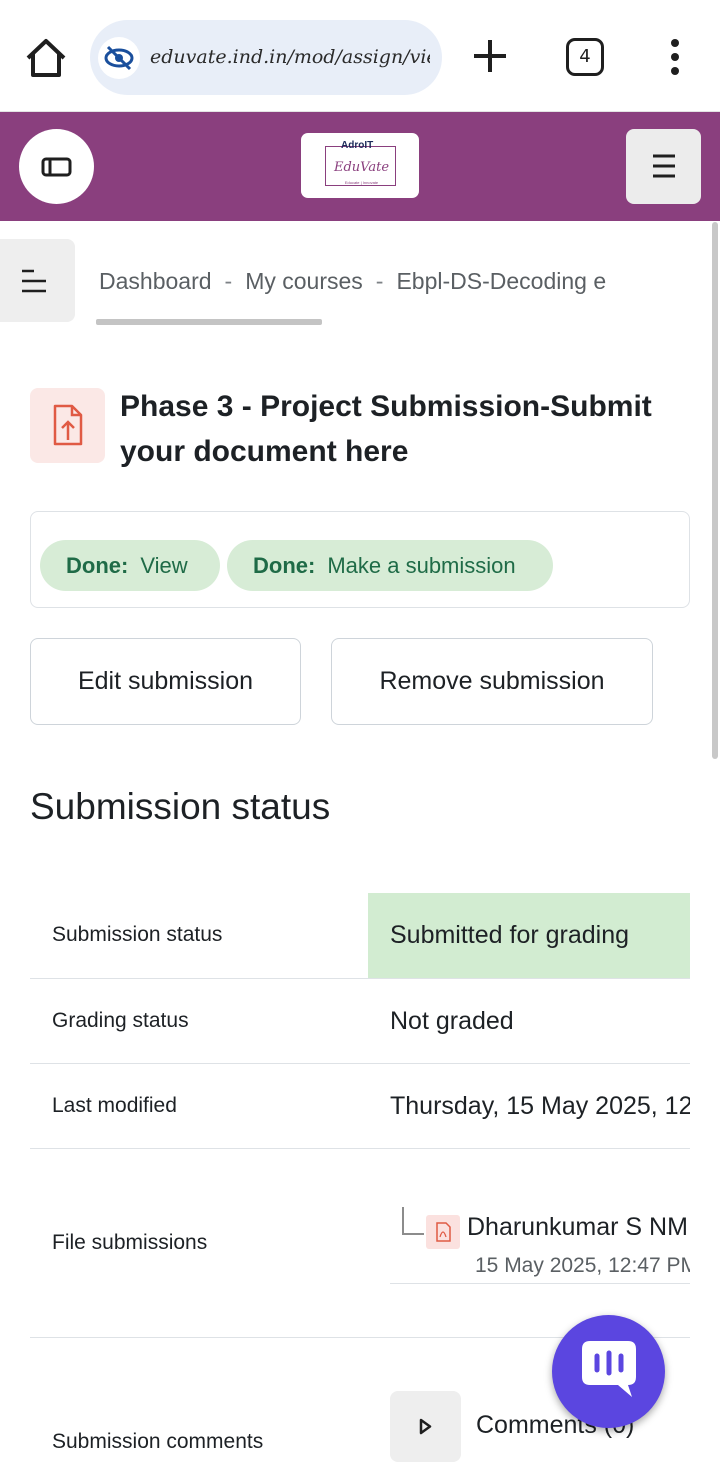 Image resolution: width=720 pixels, height=1463 pixels. Describe the element at coordinates (675, 58) in the screenshot. I see `more-vert-icon` at that location.